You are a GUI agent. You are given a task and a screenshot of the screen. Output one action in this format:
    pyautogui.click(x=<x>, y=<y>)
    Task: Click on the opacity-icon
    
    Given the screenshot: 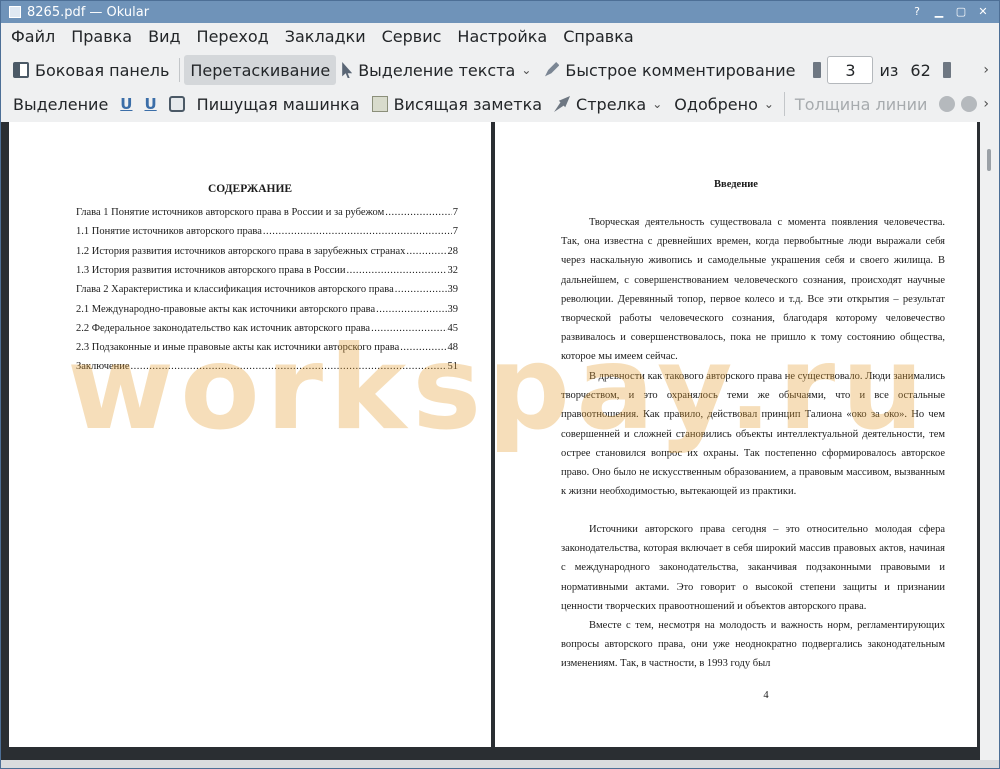 What is the action you would take?
    pyautogui.click(x=969, y=104)
    